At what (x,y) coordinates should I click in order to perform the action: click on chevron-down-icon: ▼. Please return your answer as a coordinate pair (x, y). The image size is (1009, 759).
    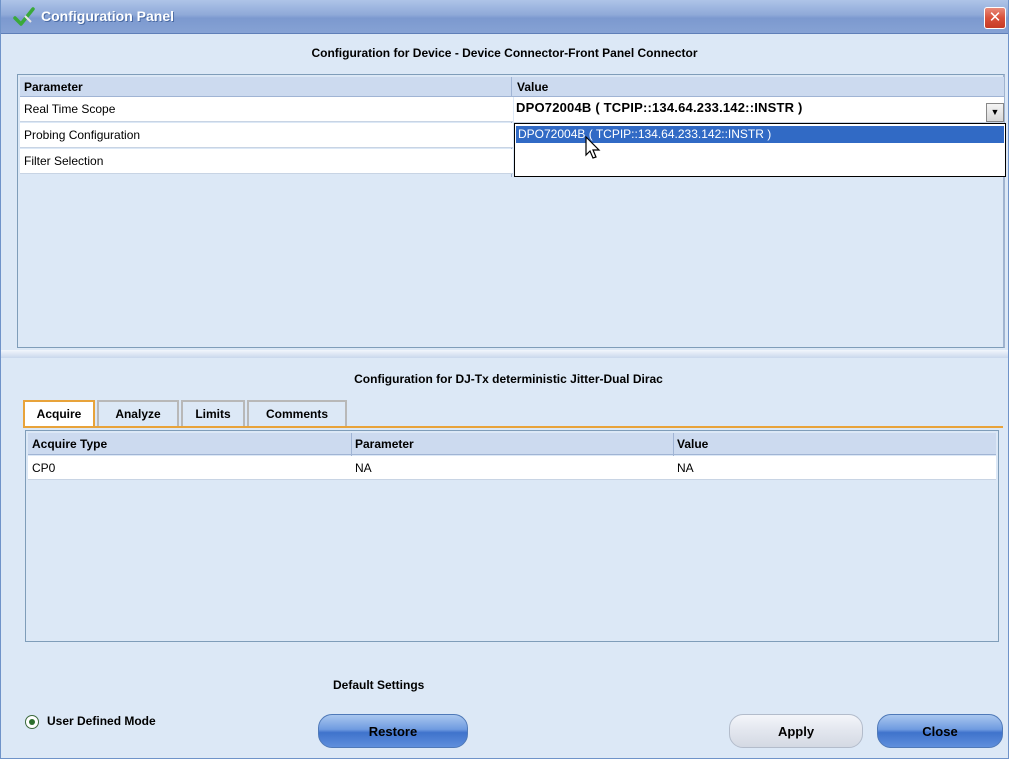
    Looking at the image, I should click on (995, 112).